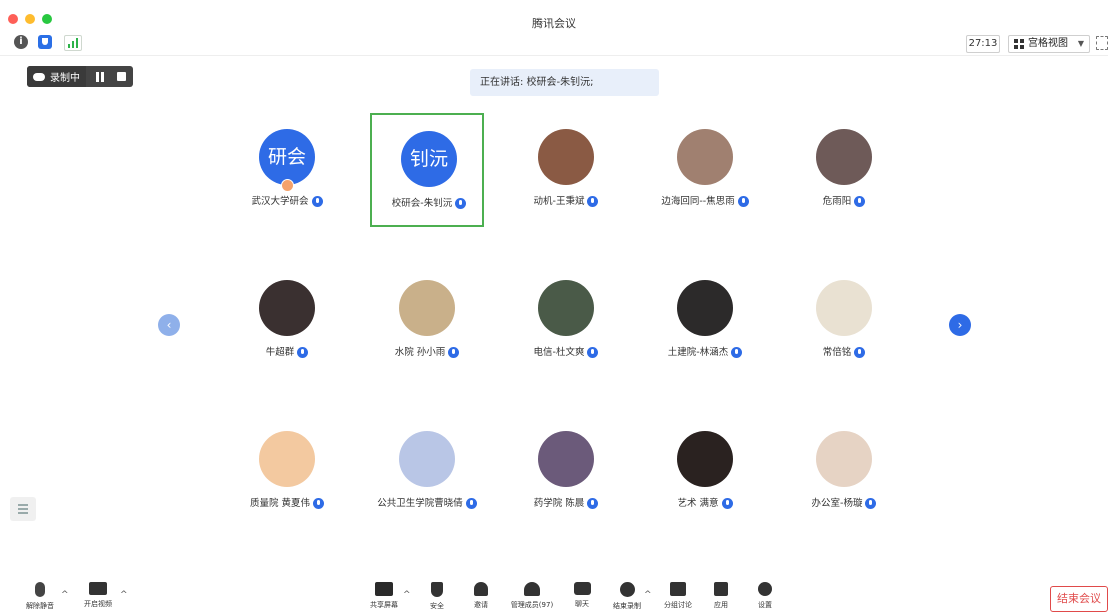 This screenshot has width=1108, height=614. Describe the element at coordinates (39, 76) in the screenshot. I see `cloud-icon` at that location.